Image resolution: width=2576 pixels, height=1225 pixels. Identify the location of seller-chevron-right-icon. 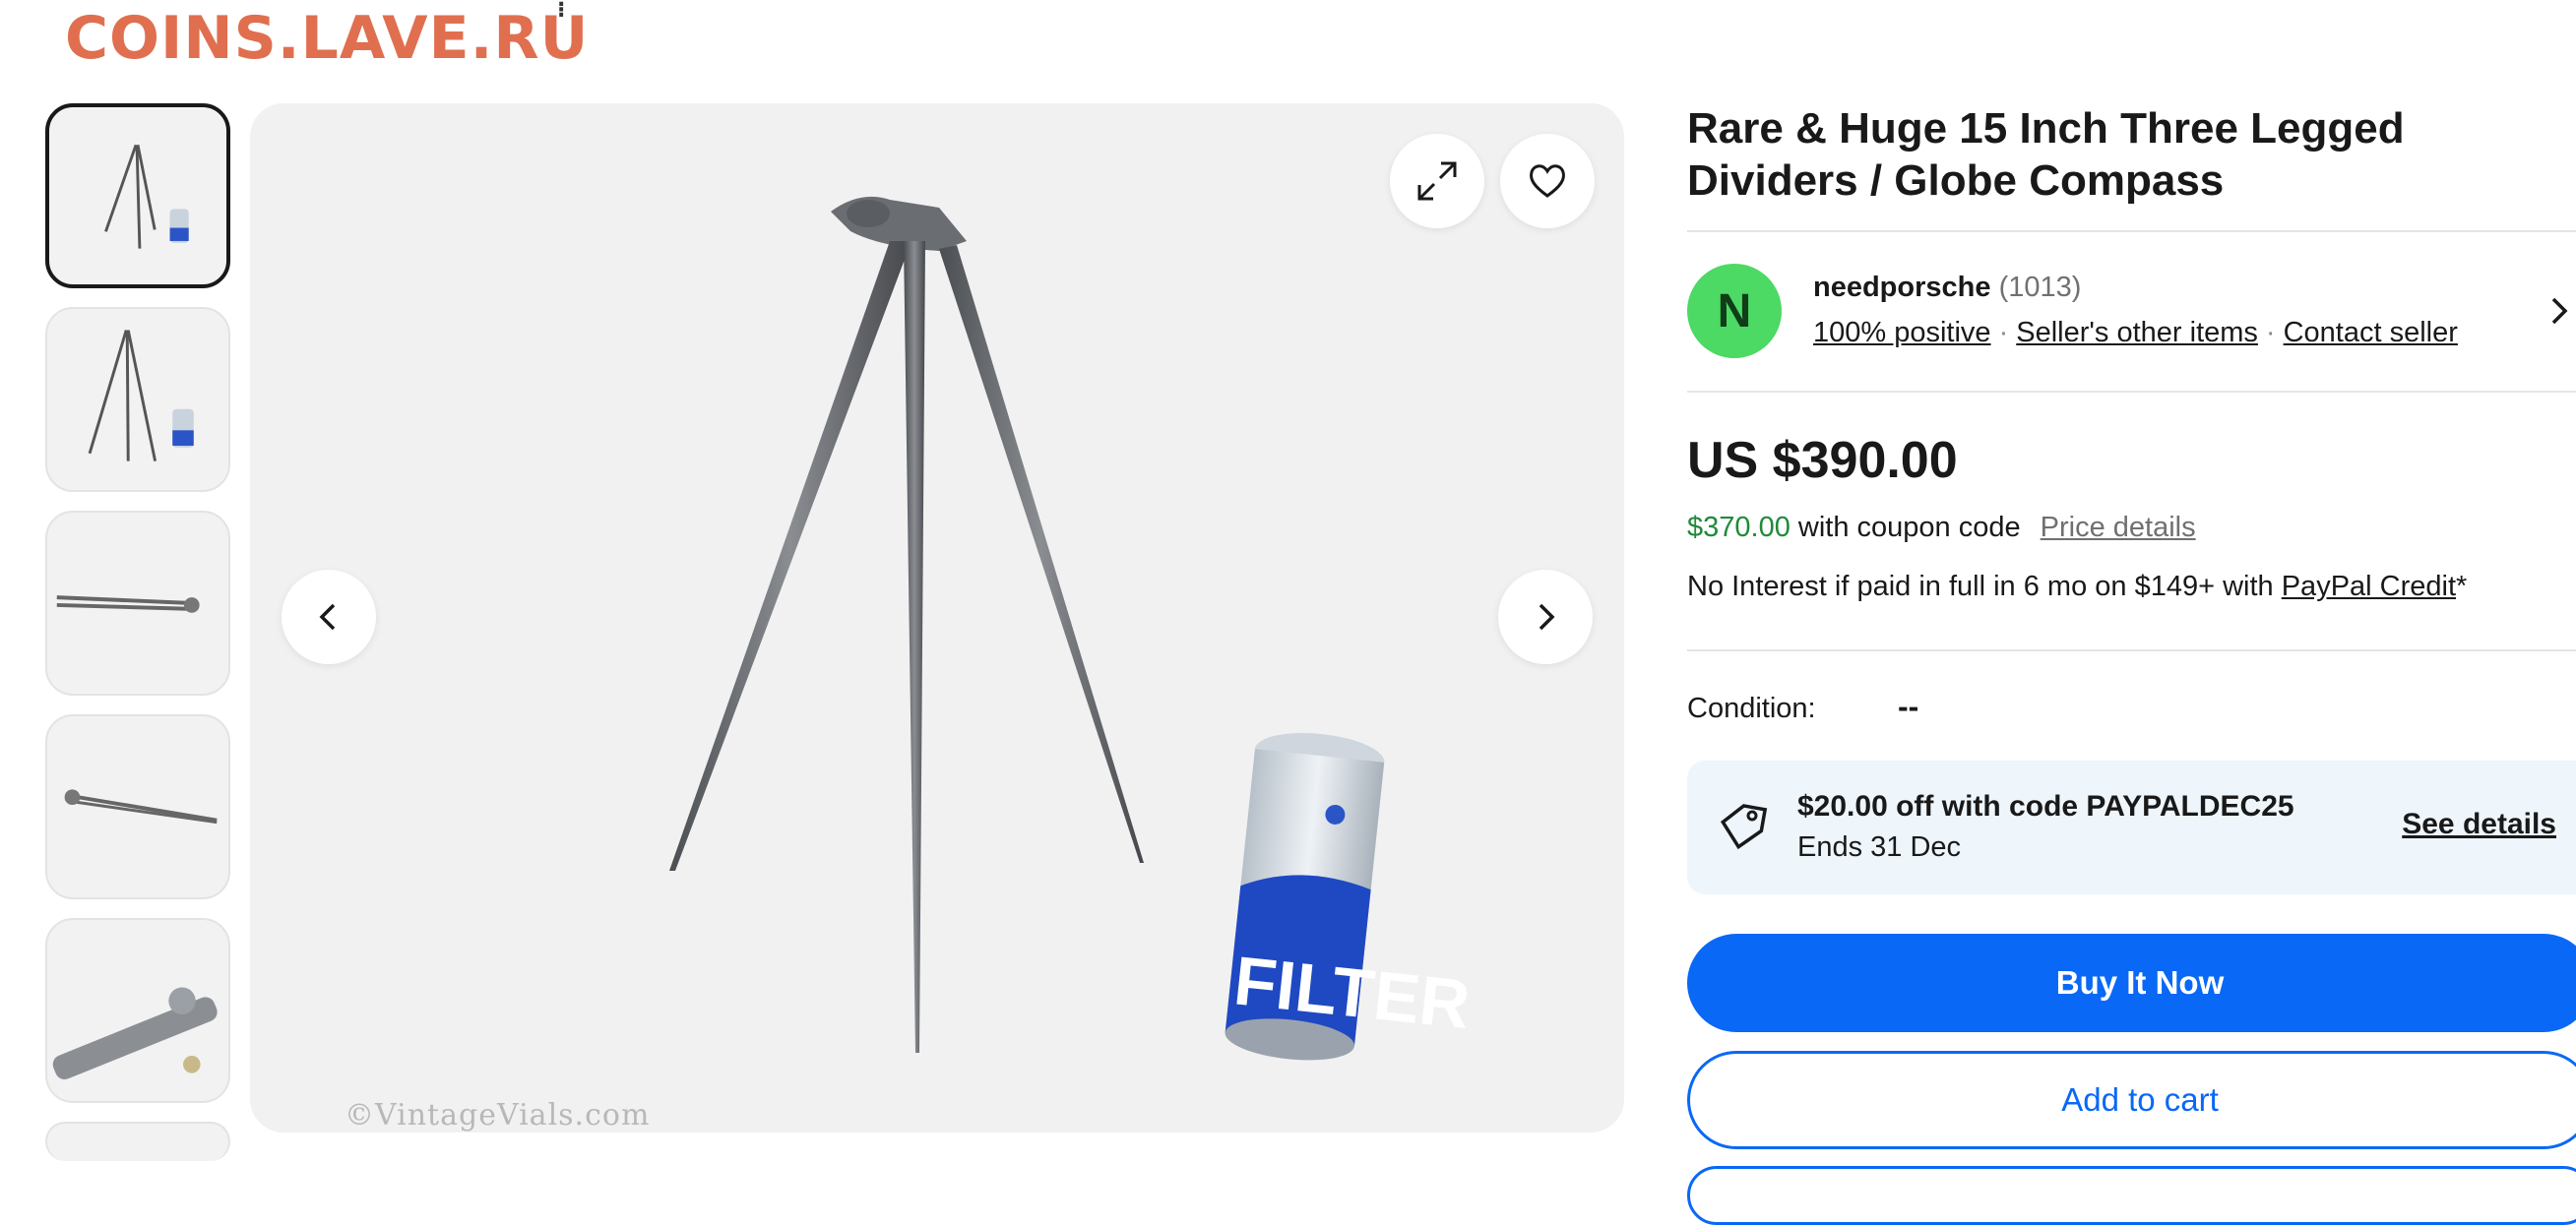
(2559, 311).